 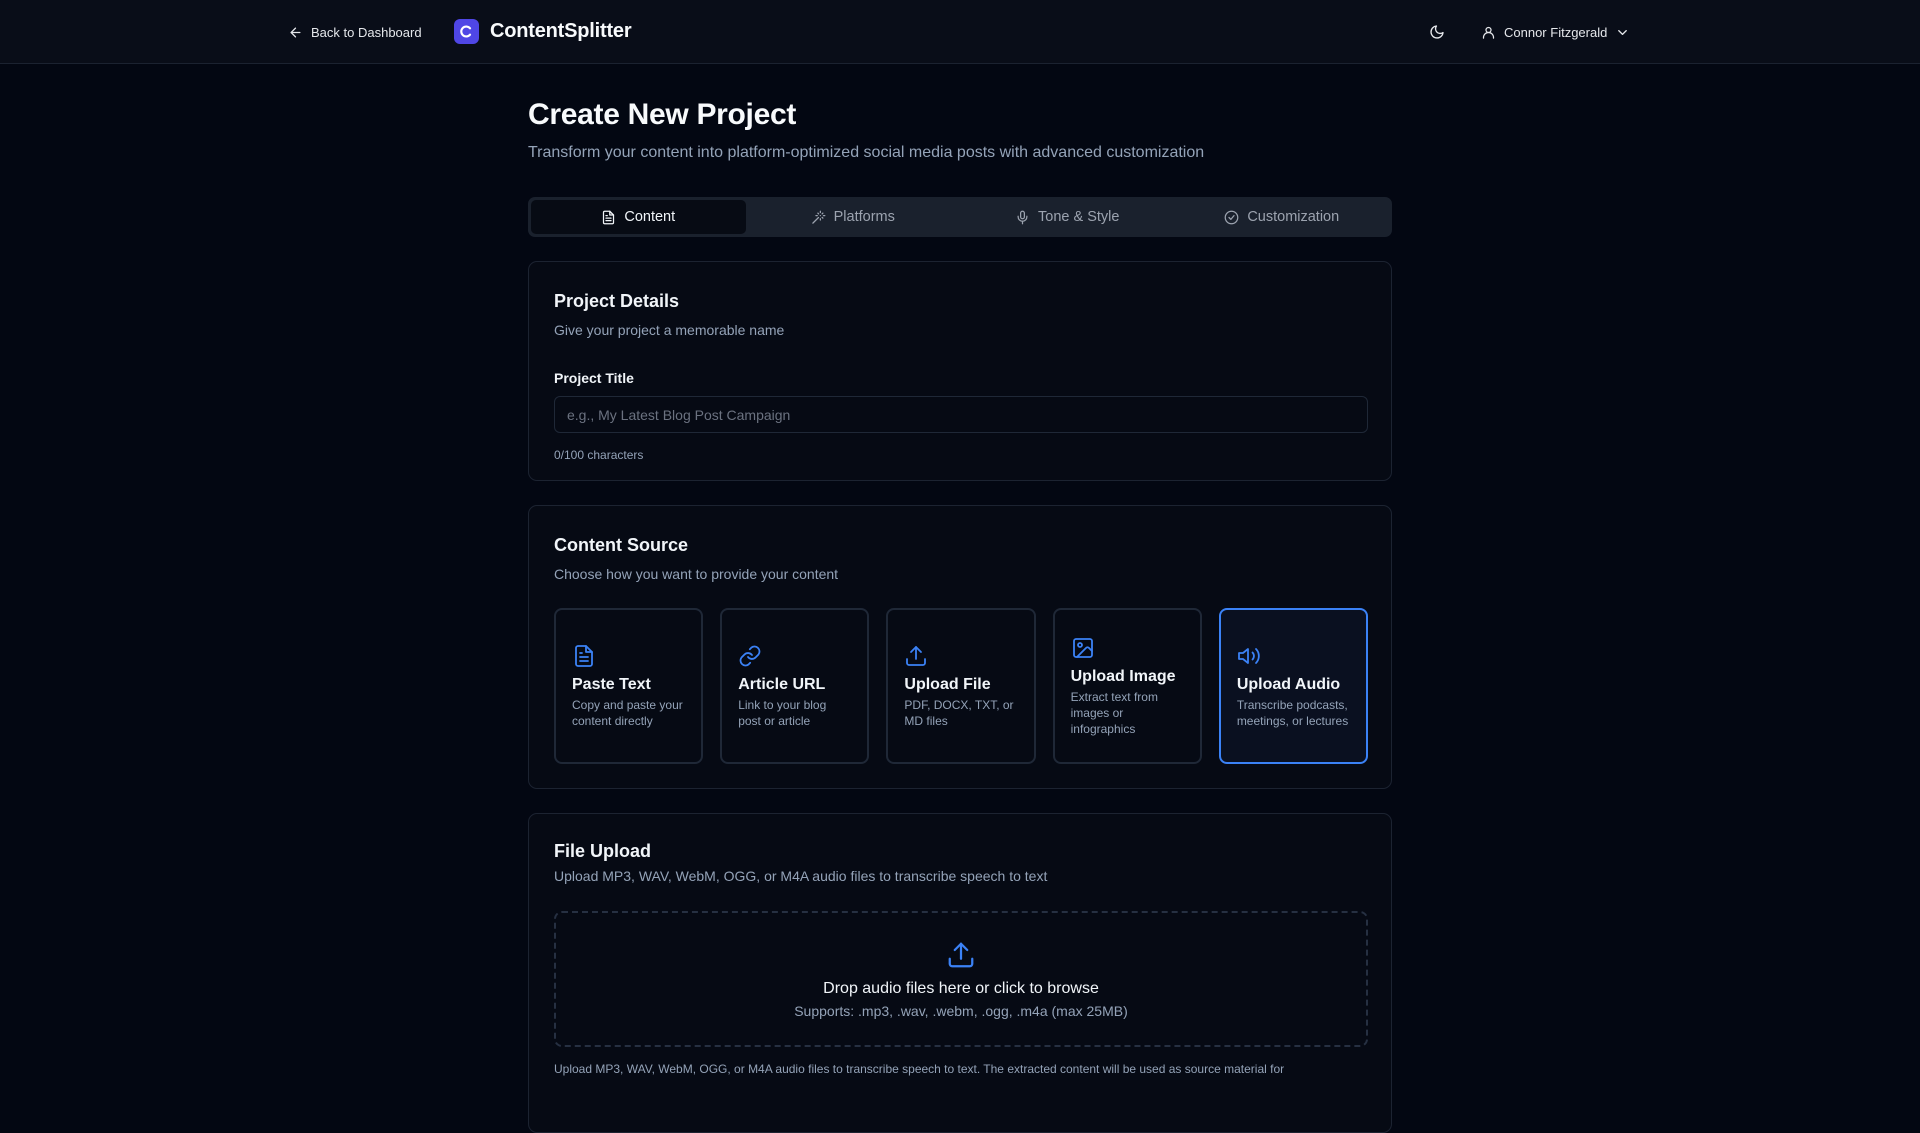 I want to click on option-title: Article URL, so click(x=782, y=684).